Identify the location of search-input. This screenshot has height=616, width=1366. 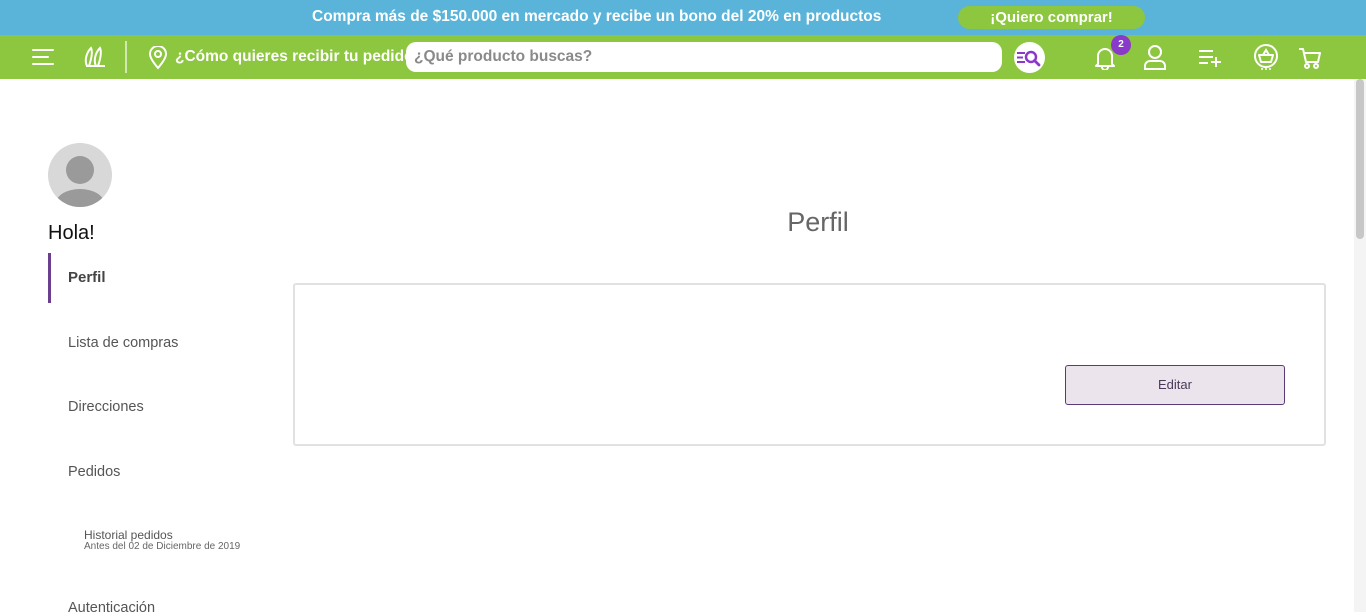
(704, 57).